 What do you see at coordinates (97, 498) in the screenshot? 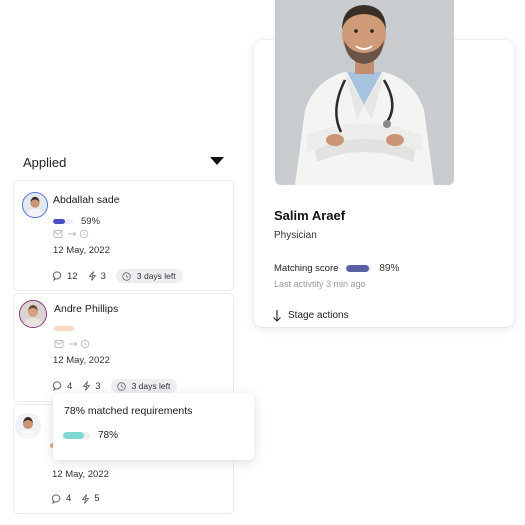
I see `activity-count: 5` at bounding box center [97, 498].